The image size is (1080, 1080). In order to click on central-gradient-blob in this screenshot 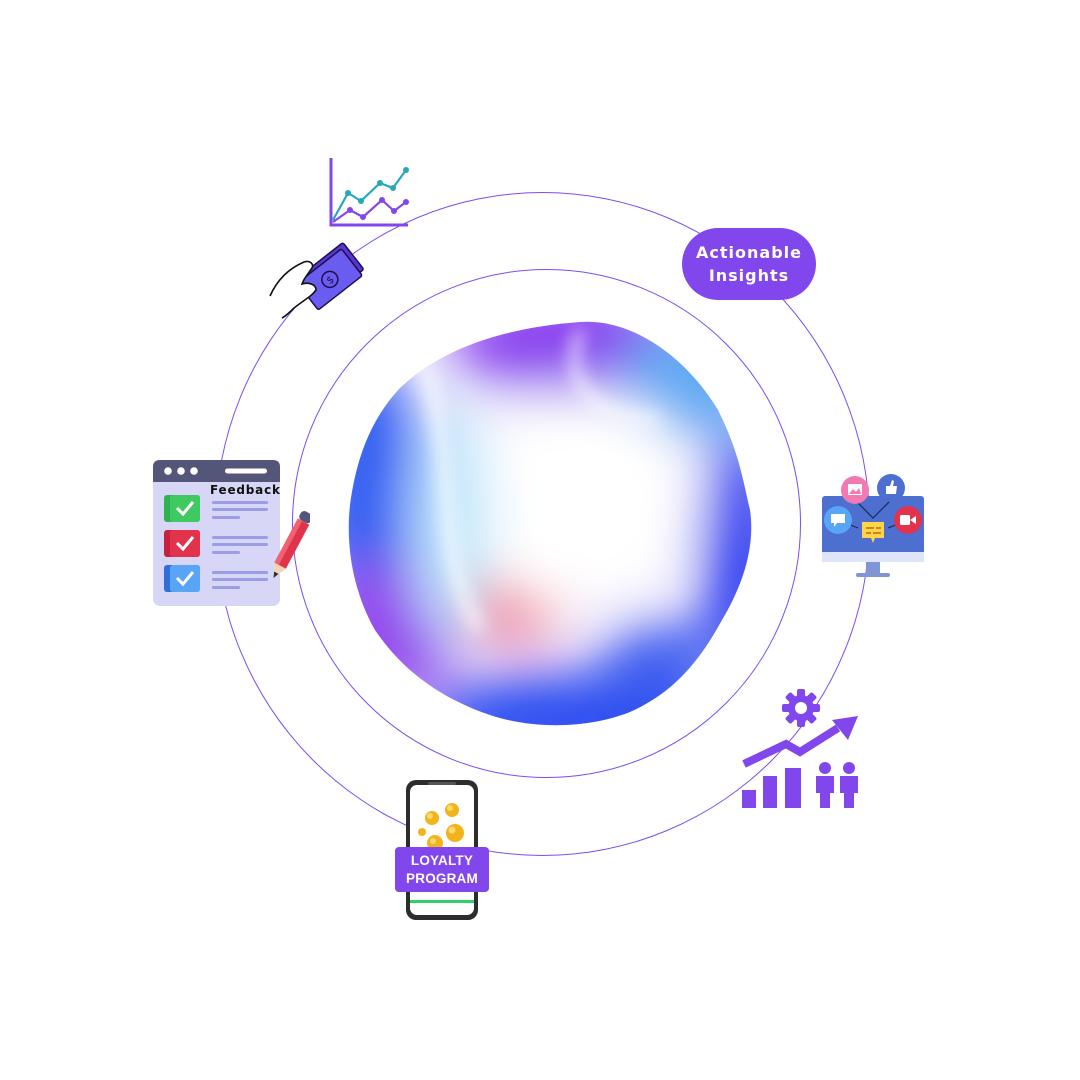, I will do `click(550, 523)`.